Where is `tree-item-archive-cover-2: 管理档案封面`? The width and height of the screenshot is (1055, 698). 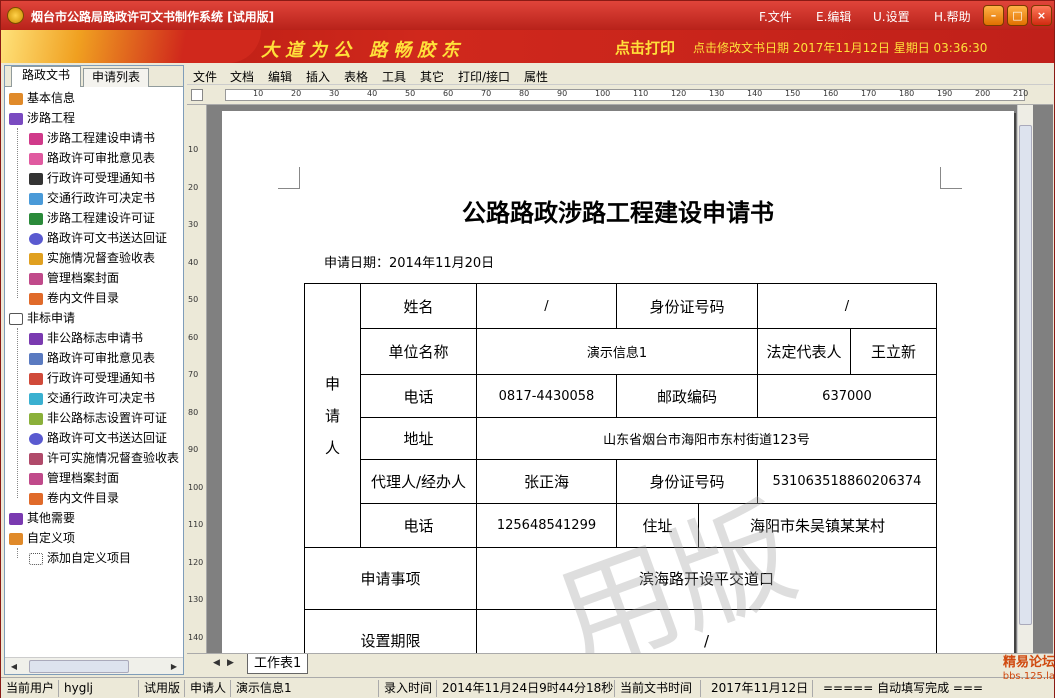 tree-item-archive-cover-2: 管理档案封面 is located at coordinates (74, 478).